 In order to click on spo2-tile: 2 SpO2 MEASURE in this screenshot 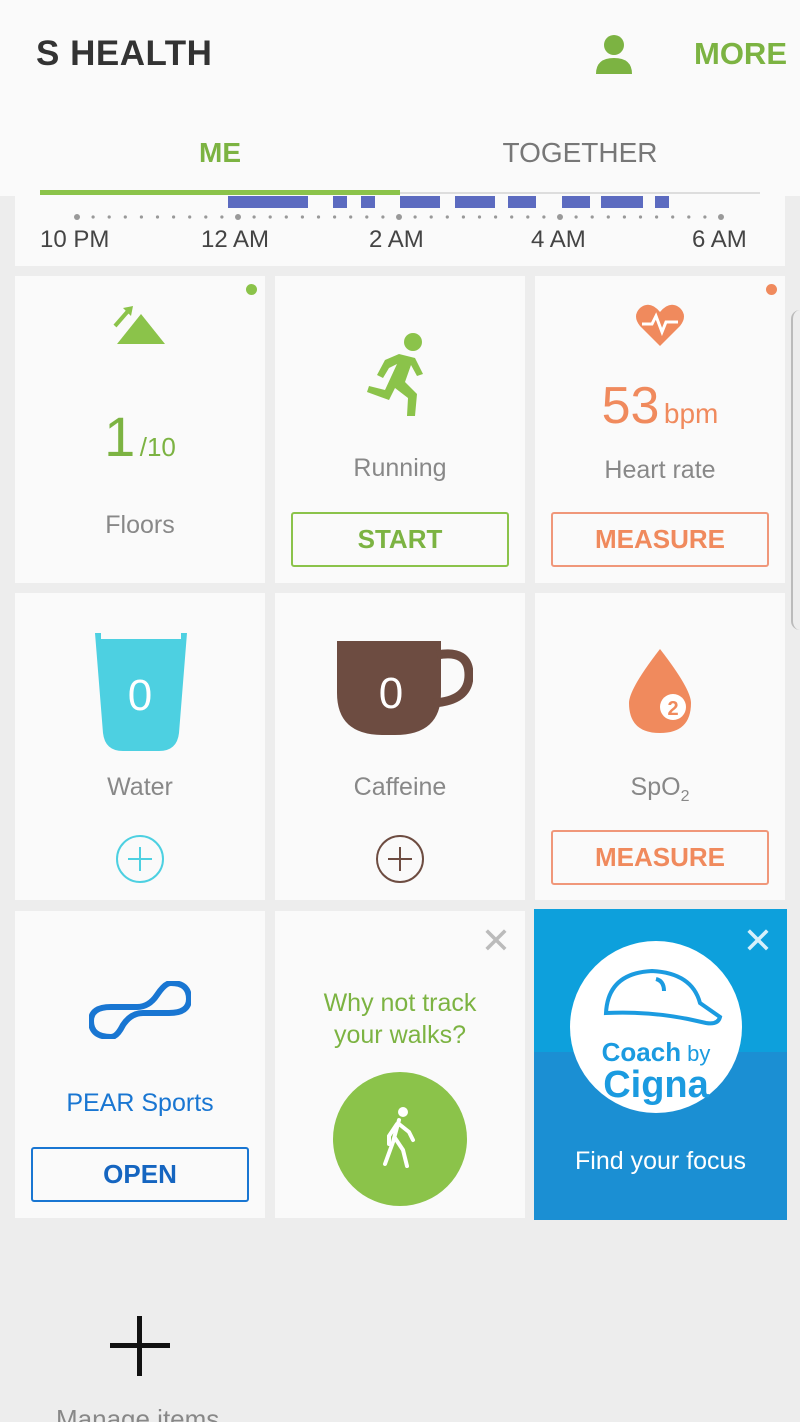, I will do `click(660, 746)`.